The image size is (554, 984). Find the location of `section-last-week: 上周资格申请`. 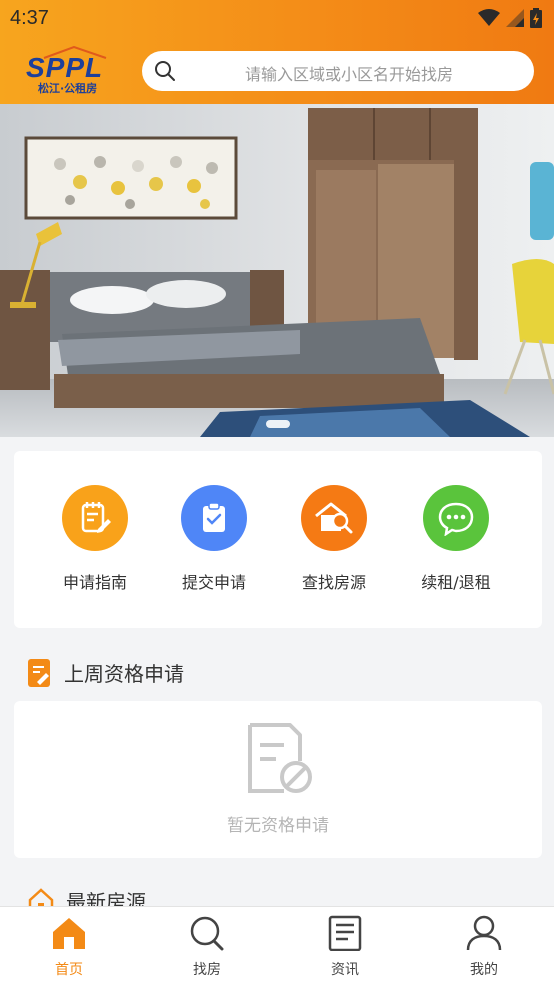

section-last-week: 上周资格申请 is located at coordinates (106, 672).